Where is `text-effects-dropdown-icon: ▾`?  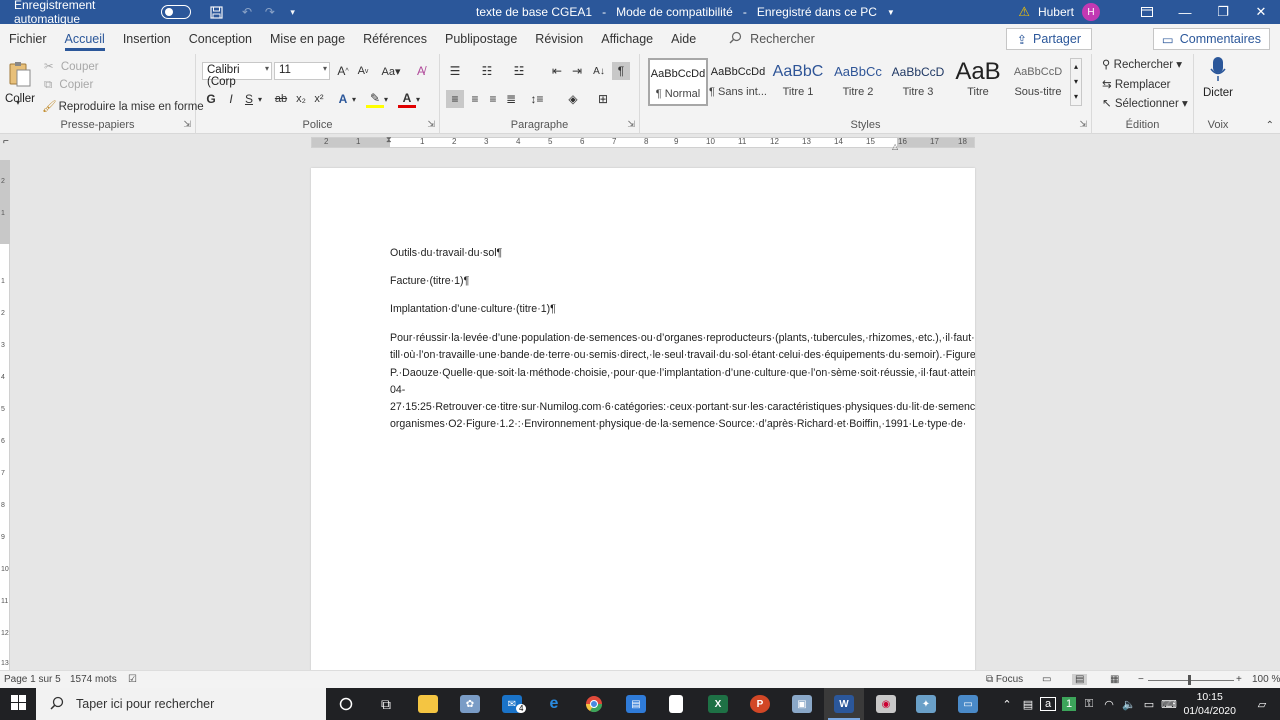 text-effects-dropdown-icon: ▾ is located at coordinates (354, 99).